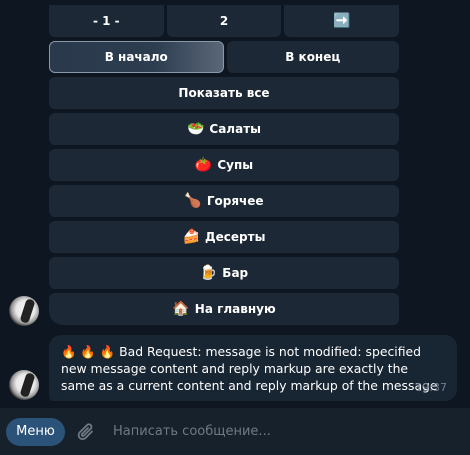  I want to click on soups-button: 🍅 Супы, so click(224, 165).